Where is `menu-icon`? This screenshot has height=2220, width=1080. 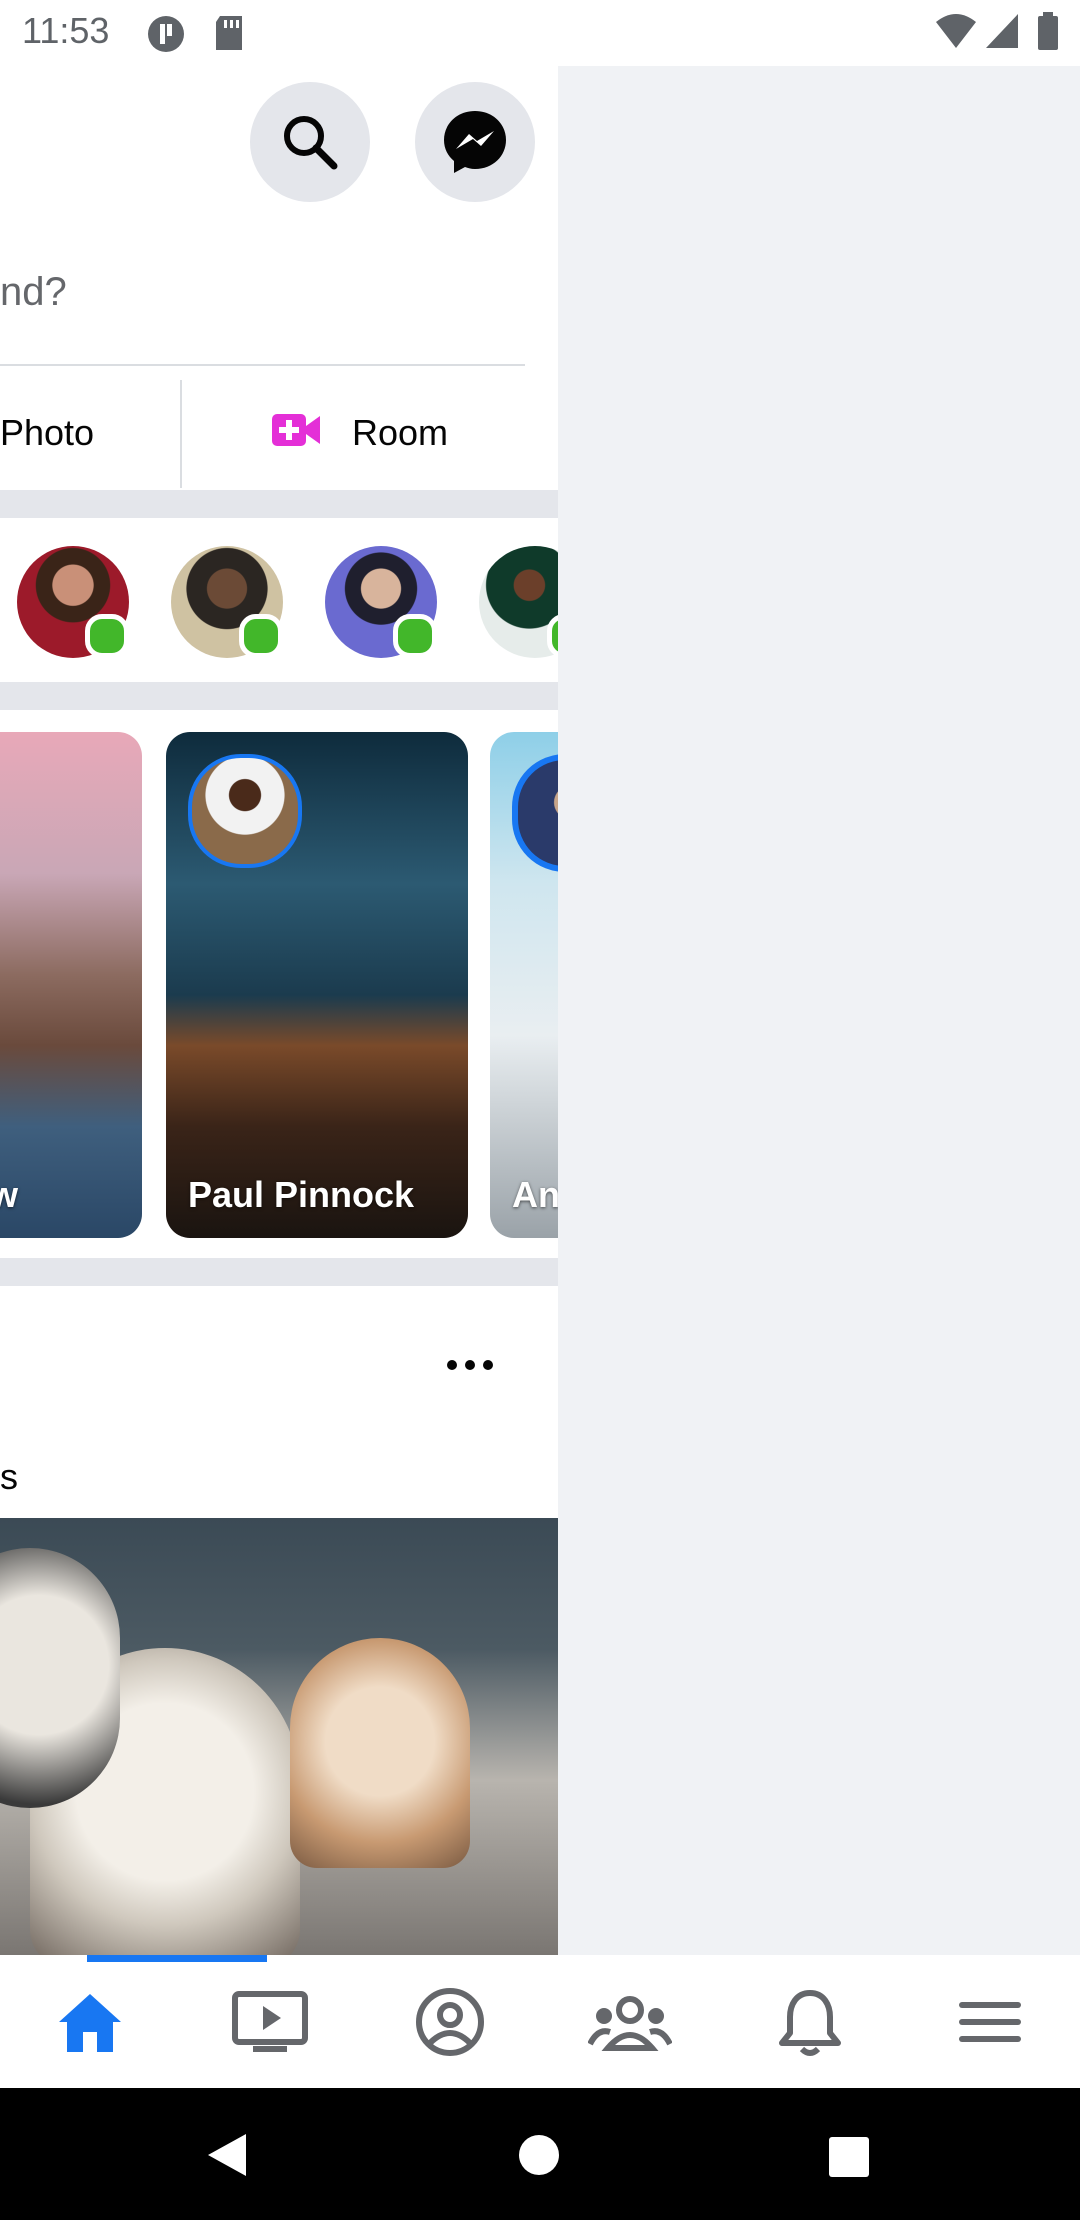
menu-icon is located at coordinates (990, 2021).